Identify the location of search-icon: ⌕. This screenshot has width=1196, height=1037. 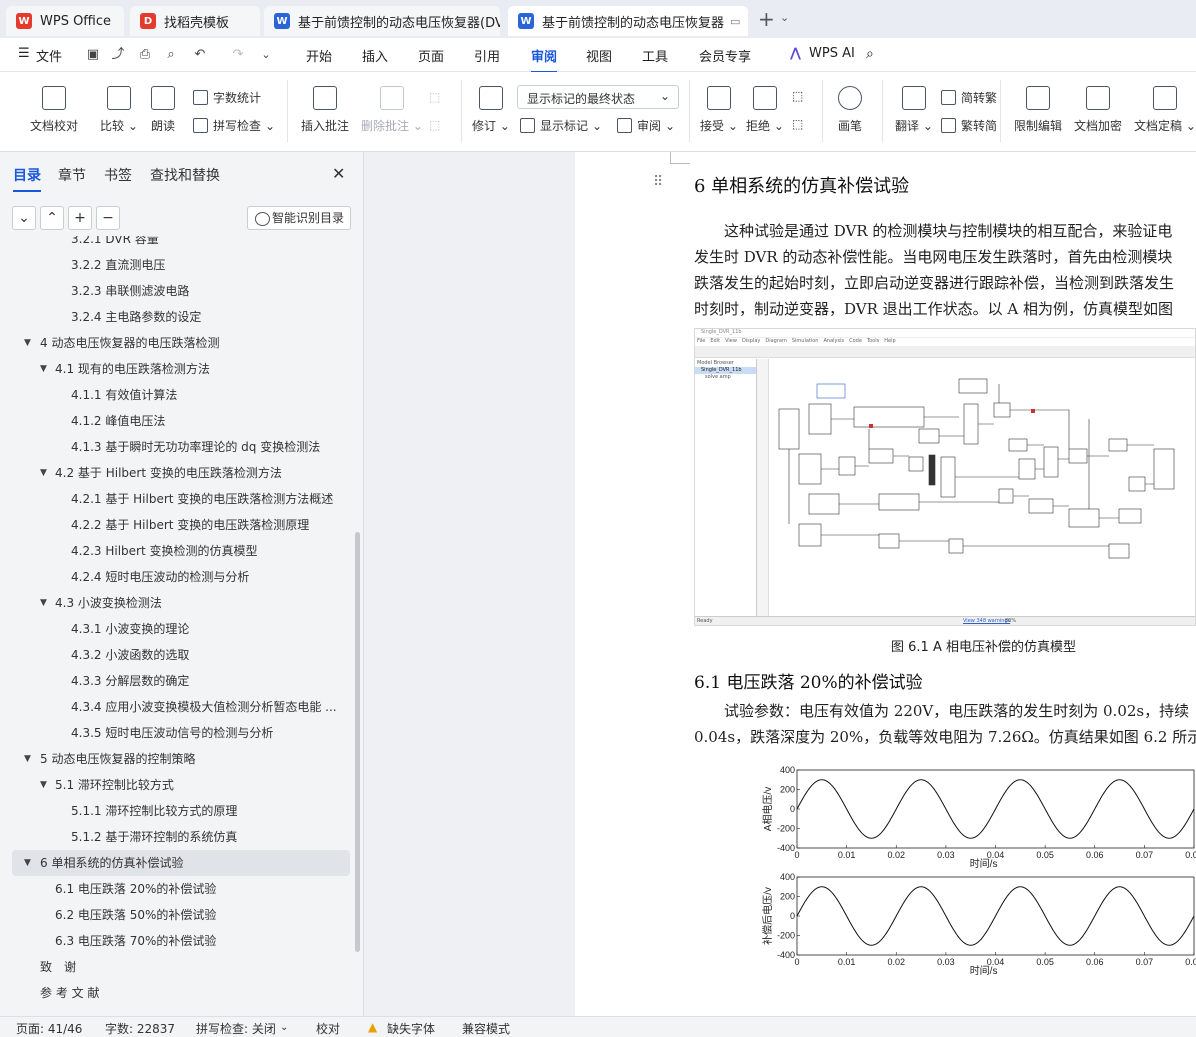
(870, 54).